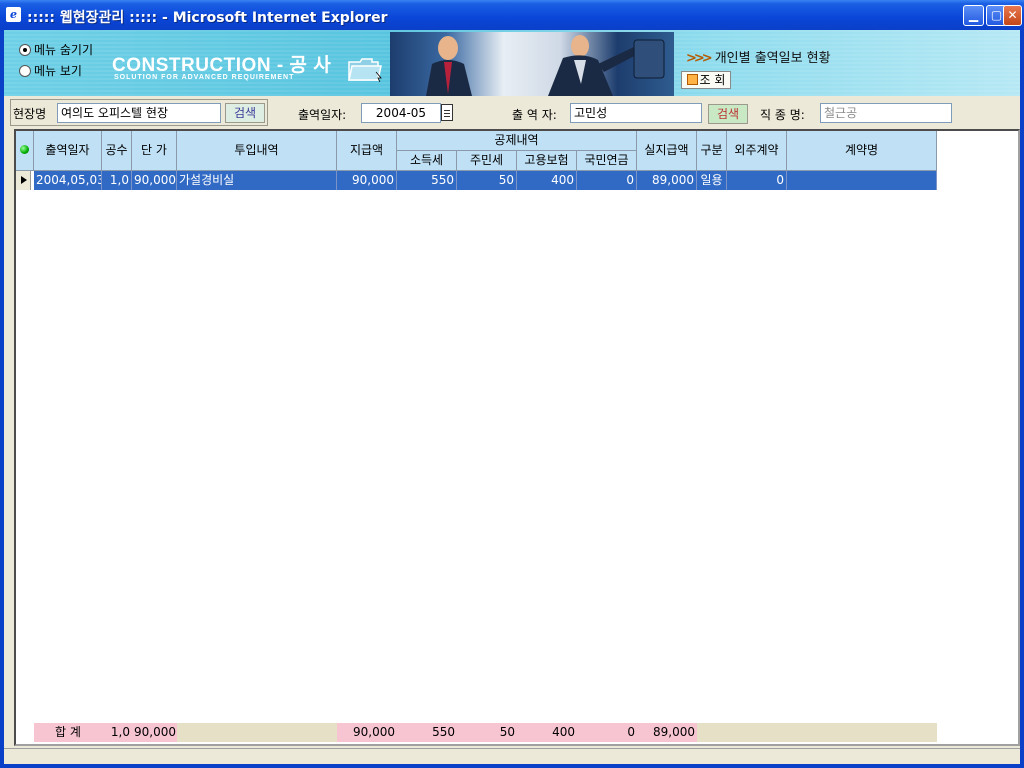 This screenshot has height=768, width=1024. I want to click on cell-resident-tax: 50, so click(487, 180).